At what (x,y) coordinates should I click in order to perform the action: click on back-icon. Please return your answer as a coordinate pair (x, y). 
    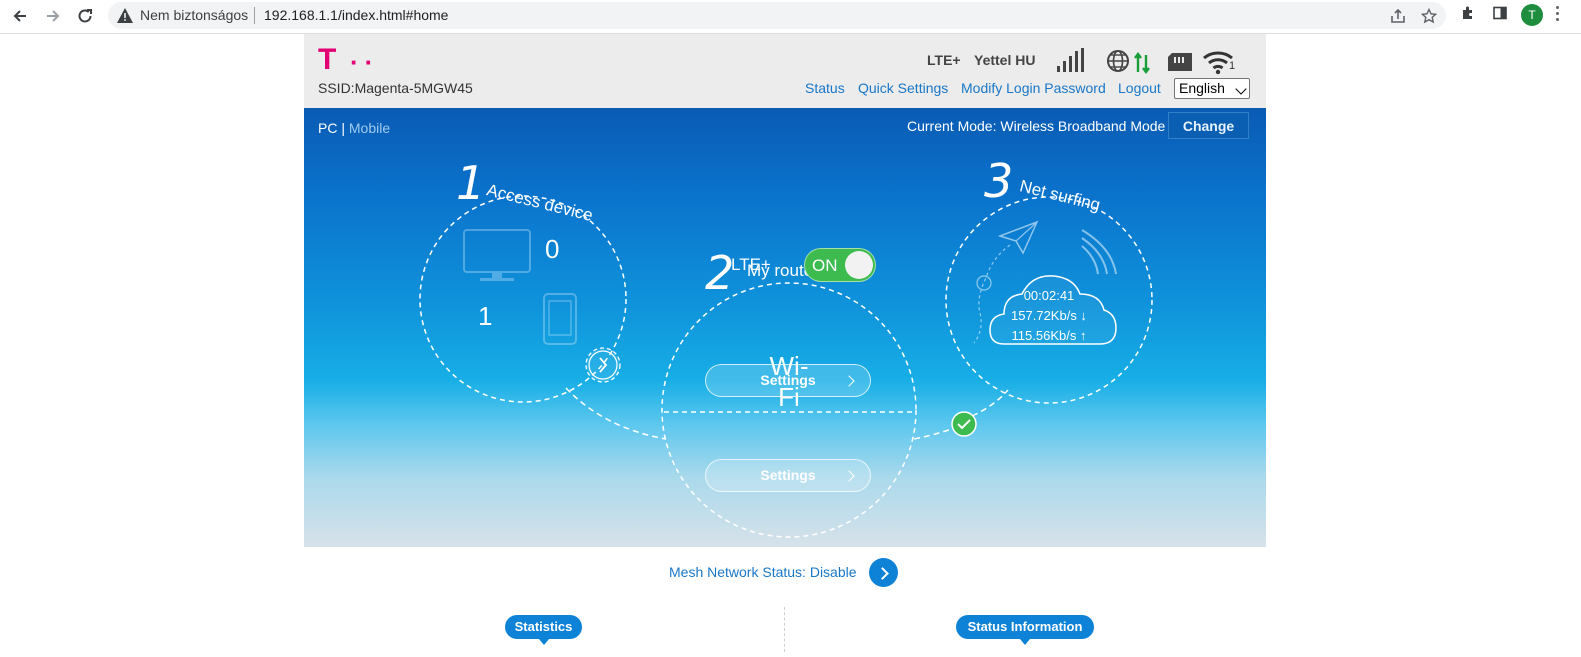
    Looking at the image, I should click on (20, 16).